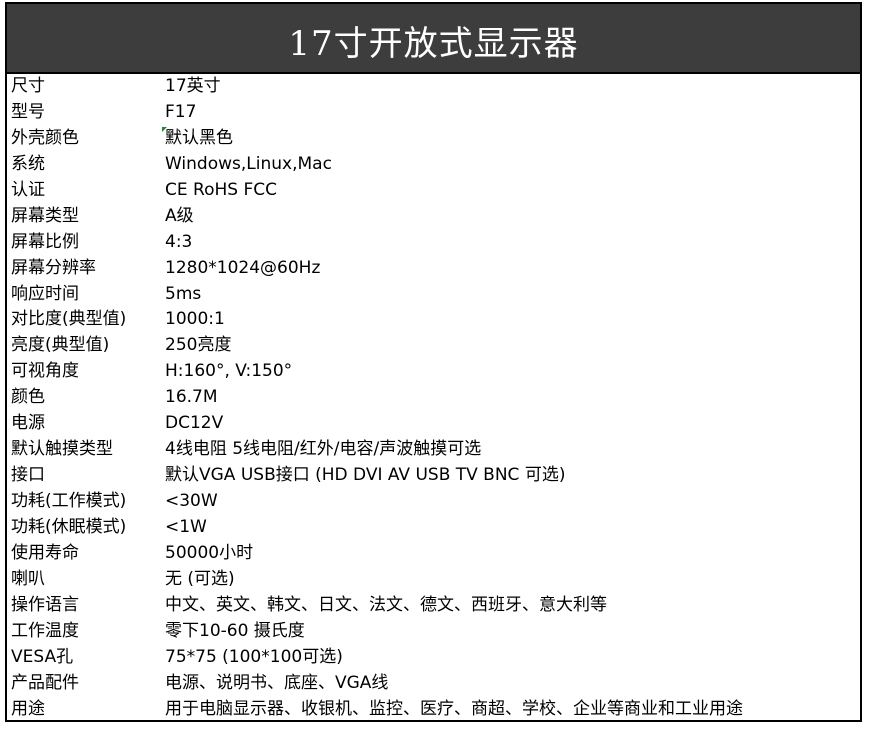  Describe the element at coordinates (433, 424) in the screenshot. I see `spec-row-power-supply: 电源 DC12V` at that location.